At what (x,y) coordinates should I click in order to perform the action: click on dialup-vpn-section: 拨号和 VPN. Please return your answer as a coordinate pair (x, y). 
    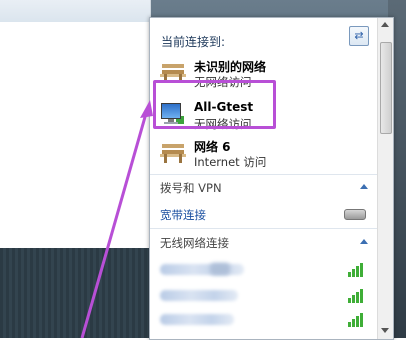
    Looking at the image, I should click on (264, 187).